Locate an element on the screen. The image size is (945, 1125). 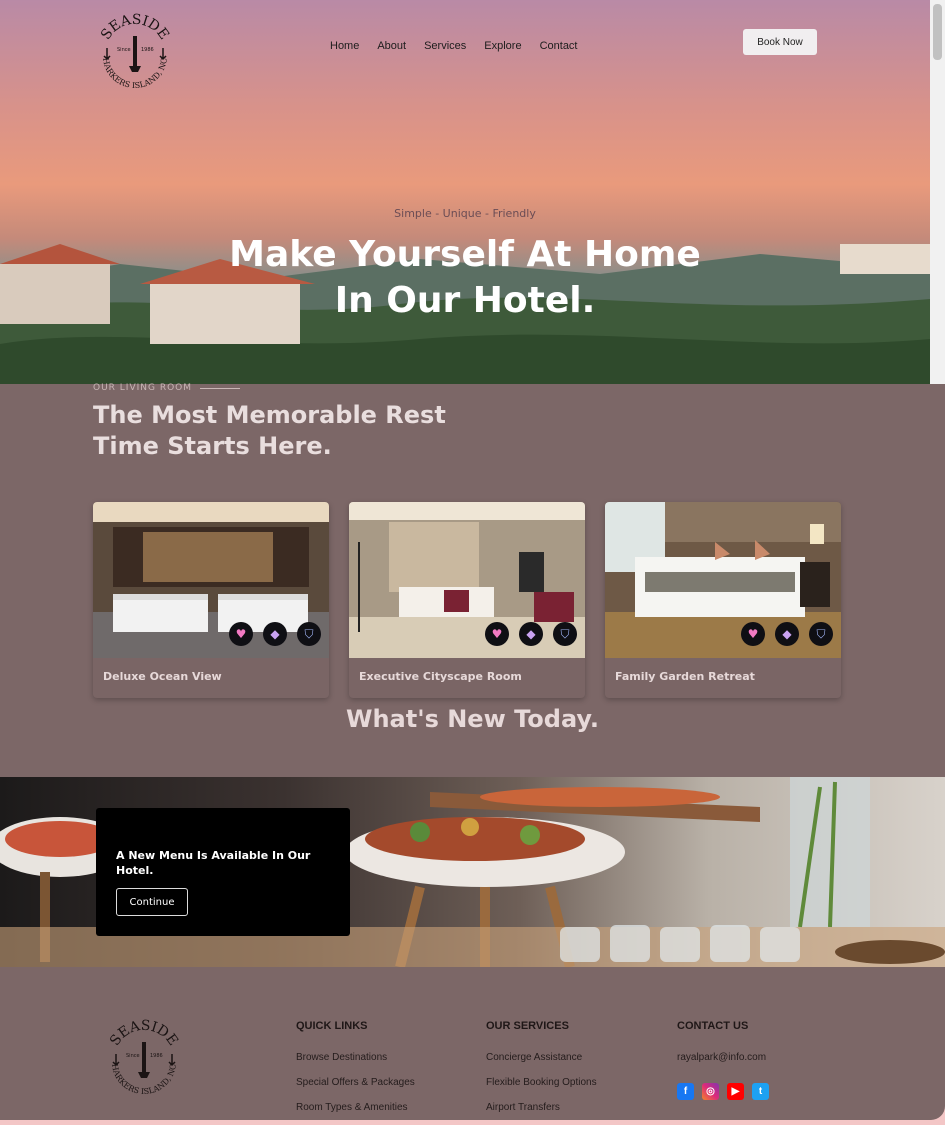
services-heading: OUR SERVICES is located at coordinates (527, 1026).